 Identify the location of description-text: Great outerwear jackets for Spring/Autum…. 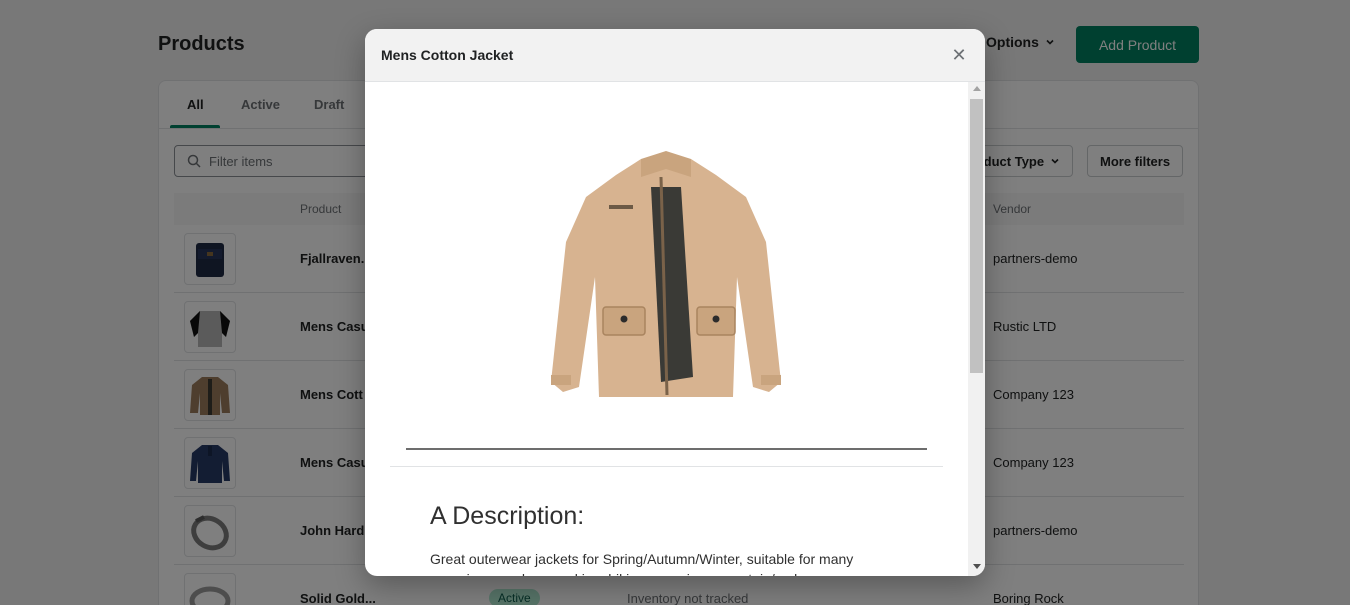
(642, 563).